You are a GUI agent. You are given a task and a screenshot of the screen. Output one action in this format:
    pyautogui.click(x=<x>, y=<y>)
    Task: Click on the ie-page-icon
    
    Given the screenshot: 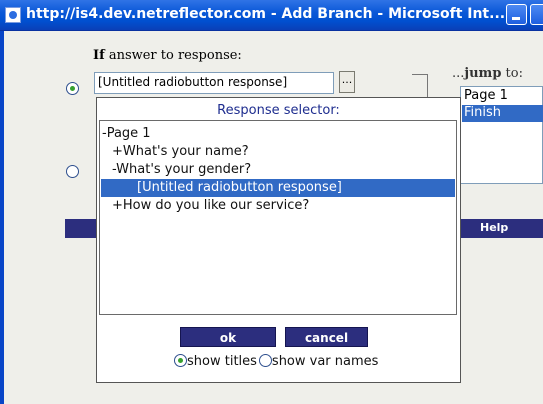 What is the action you would take?
    pyautogui.click(x=13, y=15)
    